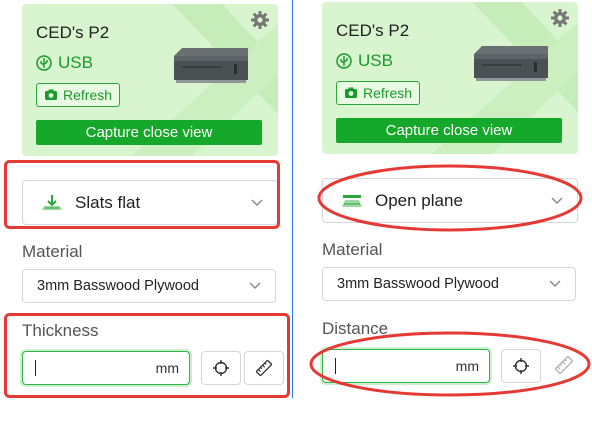 This screenshot has width=592, height=429. What do you see at coordinates (419, 200) in the screenshot?
I see `platform-mode-label: Open plane` at bounding box center [419, 200].